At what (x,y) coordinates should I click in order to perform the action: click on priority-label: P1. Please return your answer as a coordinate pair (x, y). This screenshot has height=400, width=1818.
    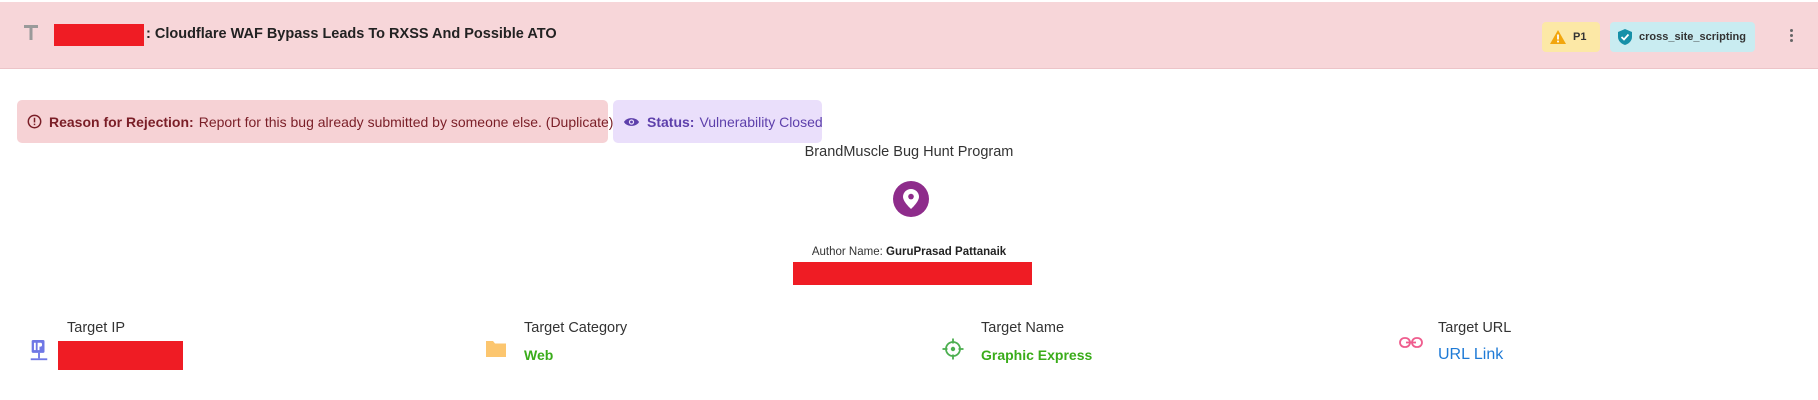
    Looking at the image, I should click on (1580, 37).